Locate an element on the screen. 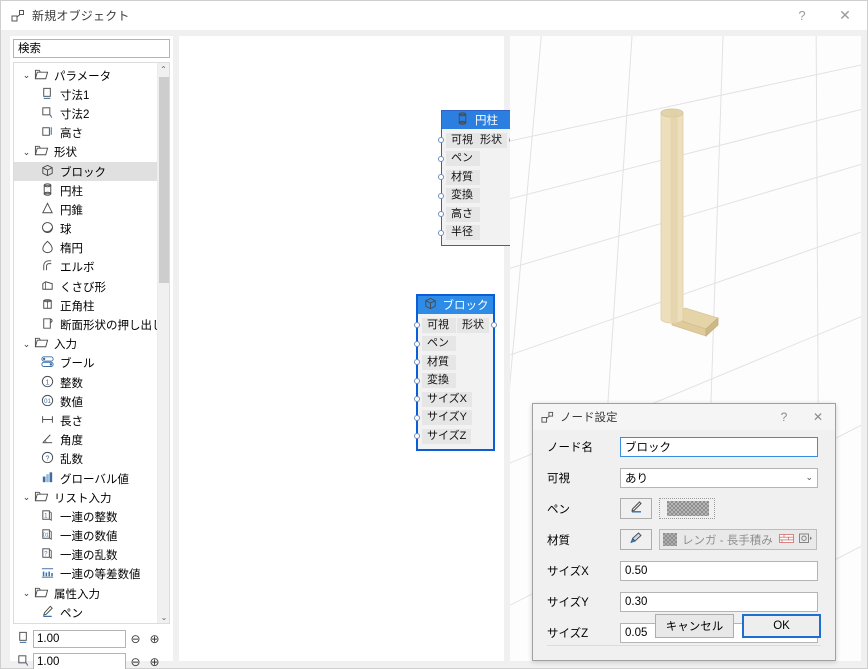  spinner-plus-1: ⊕ is located at coordinates (154, 661).